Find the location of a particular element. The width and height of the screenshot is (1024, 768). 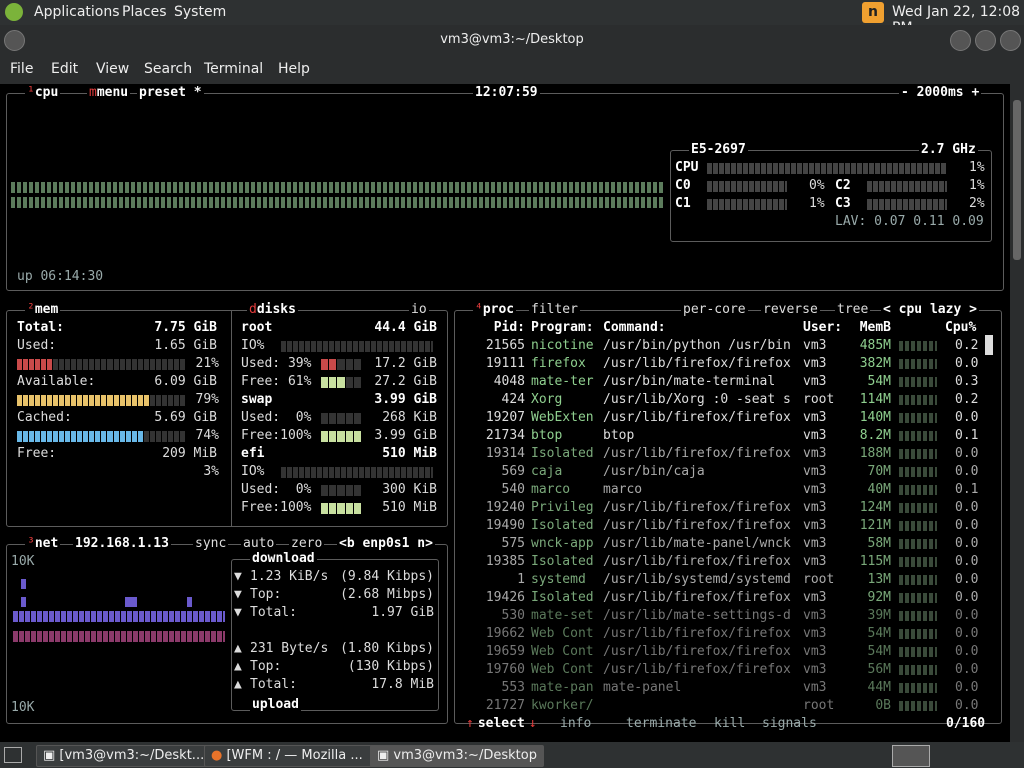

proc-tab: proc is located at coordinates (498, 309).